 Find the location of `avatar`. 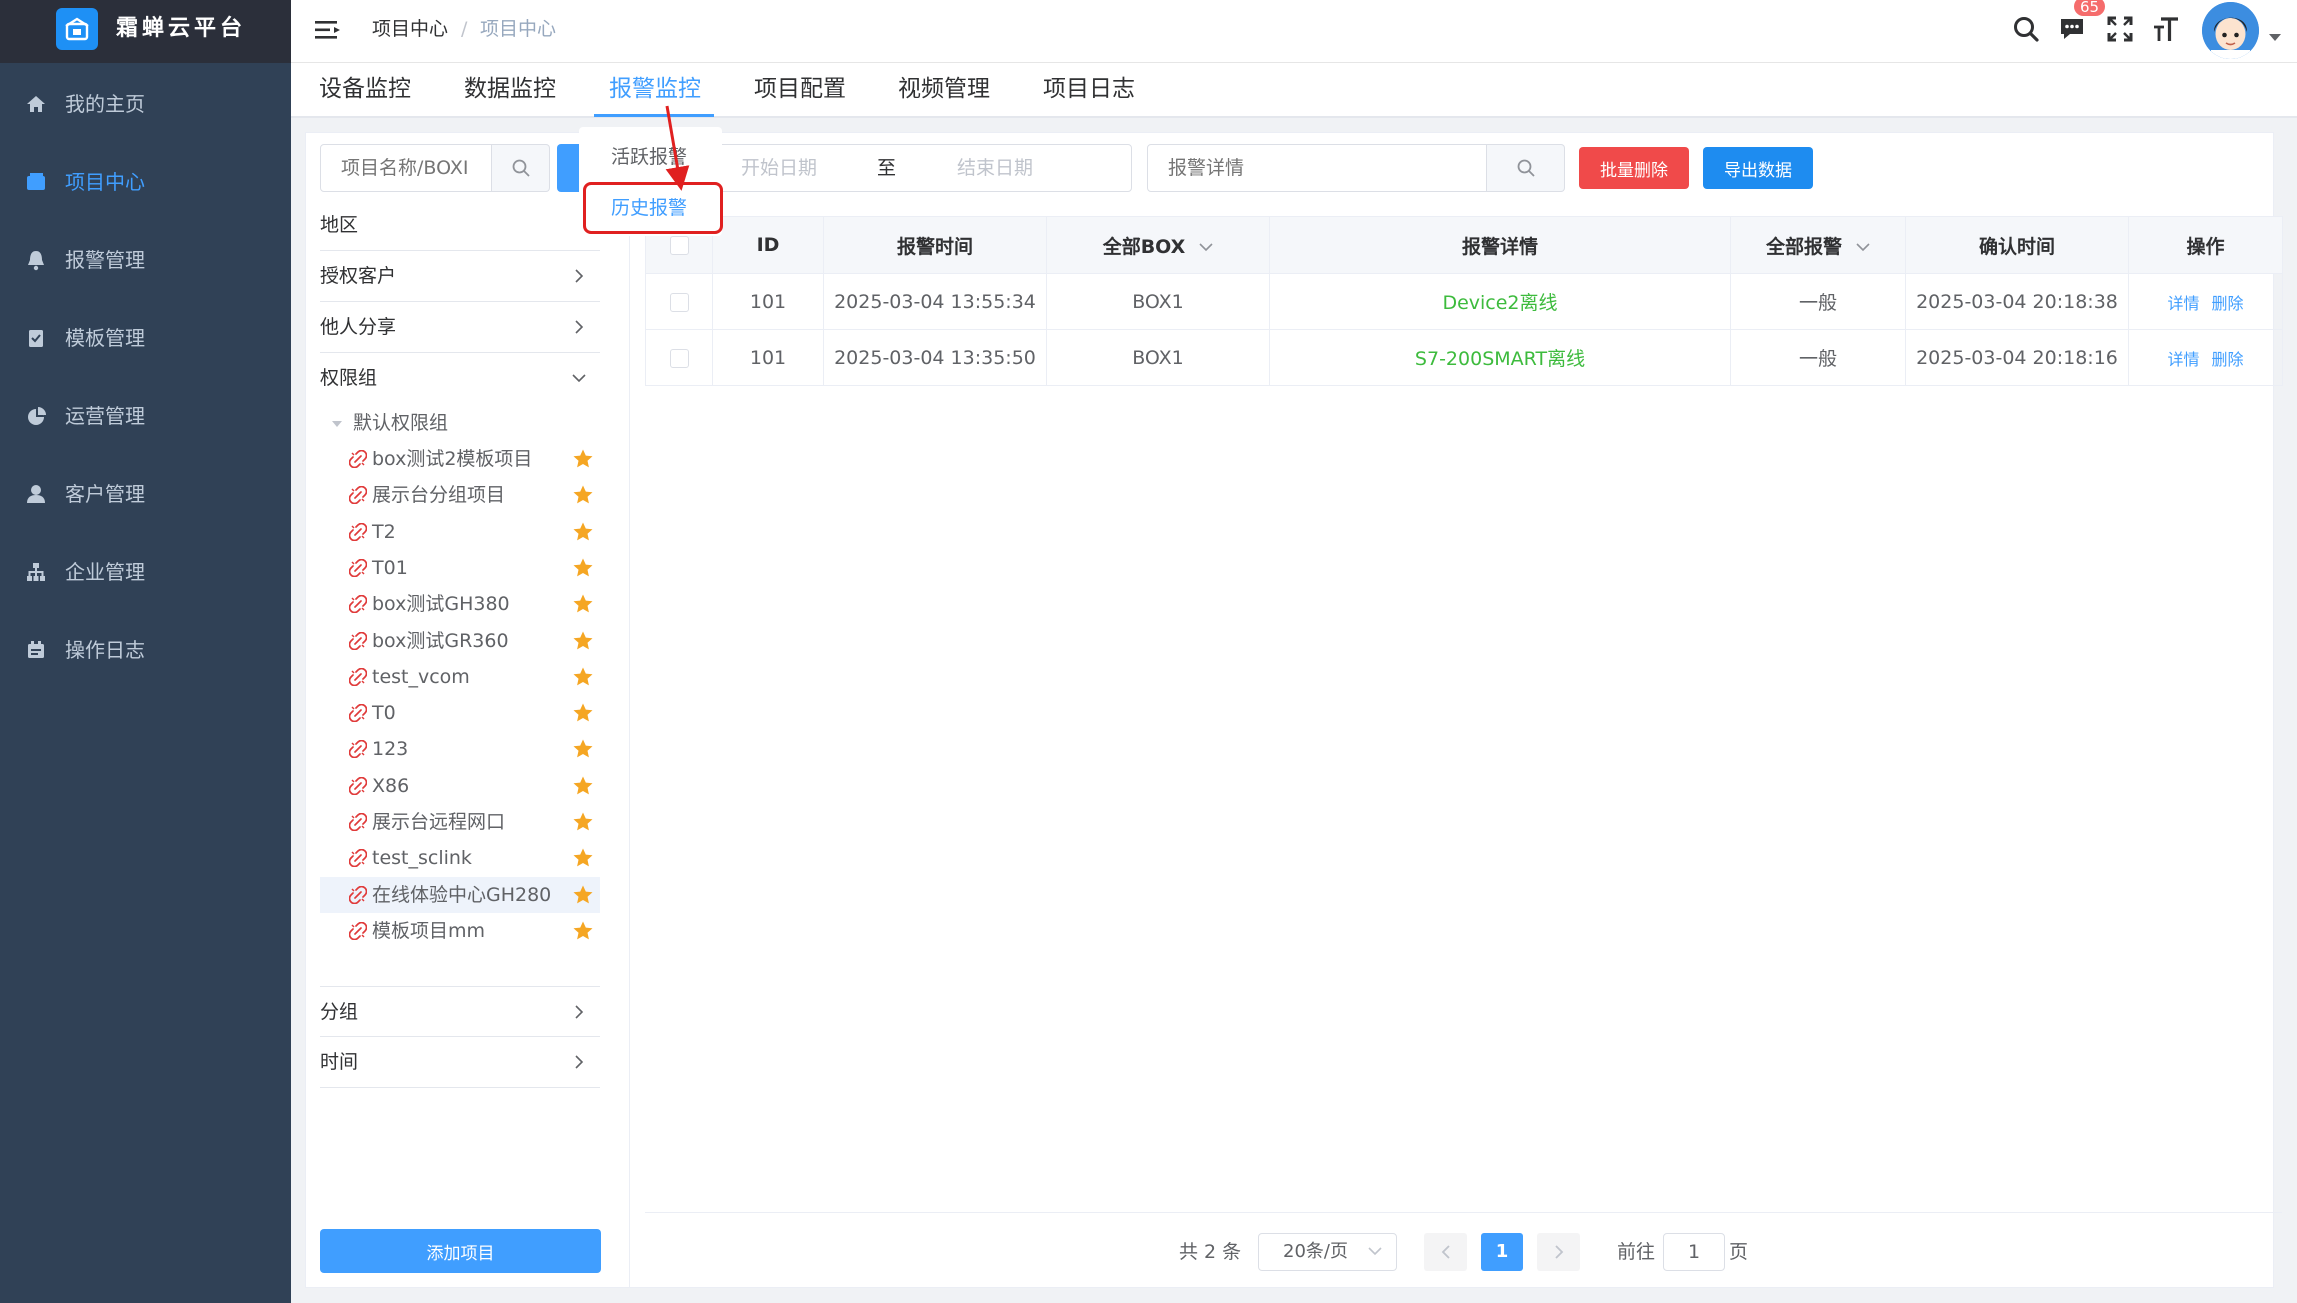

avatar is located at coordinates (2230, 30).